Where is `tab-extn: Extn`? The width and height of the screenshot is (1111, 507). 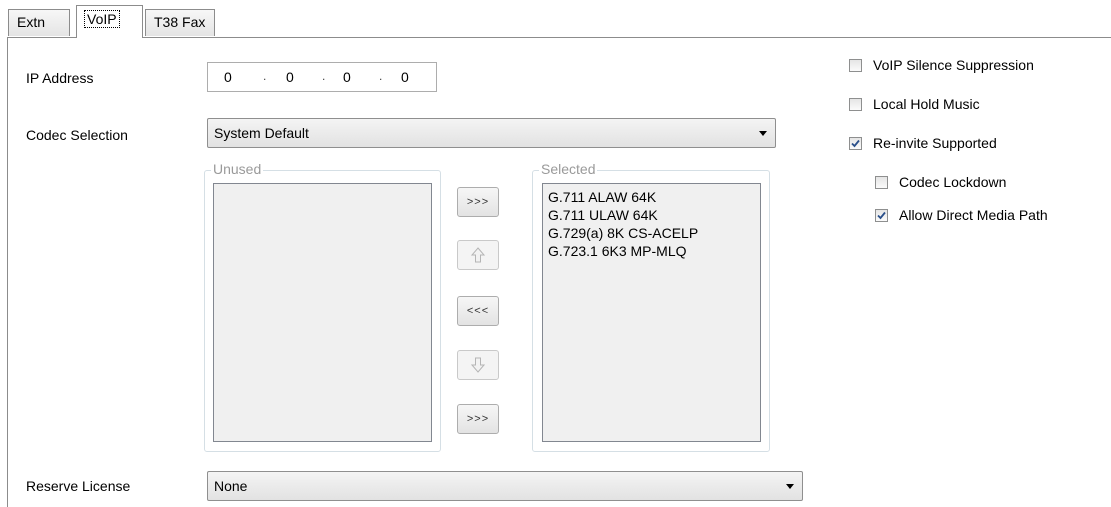
tab-extn: Extn is located at coordinates (39, 22).